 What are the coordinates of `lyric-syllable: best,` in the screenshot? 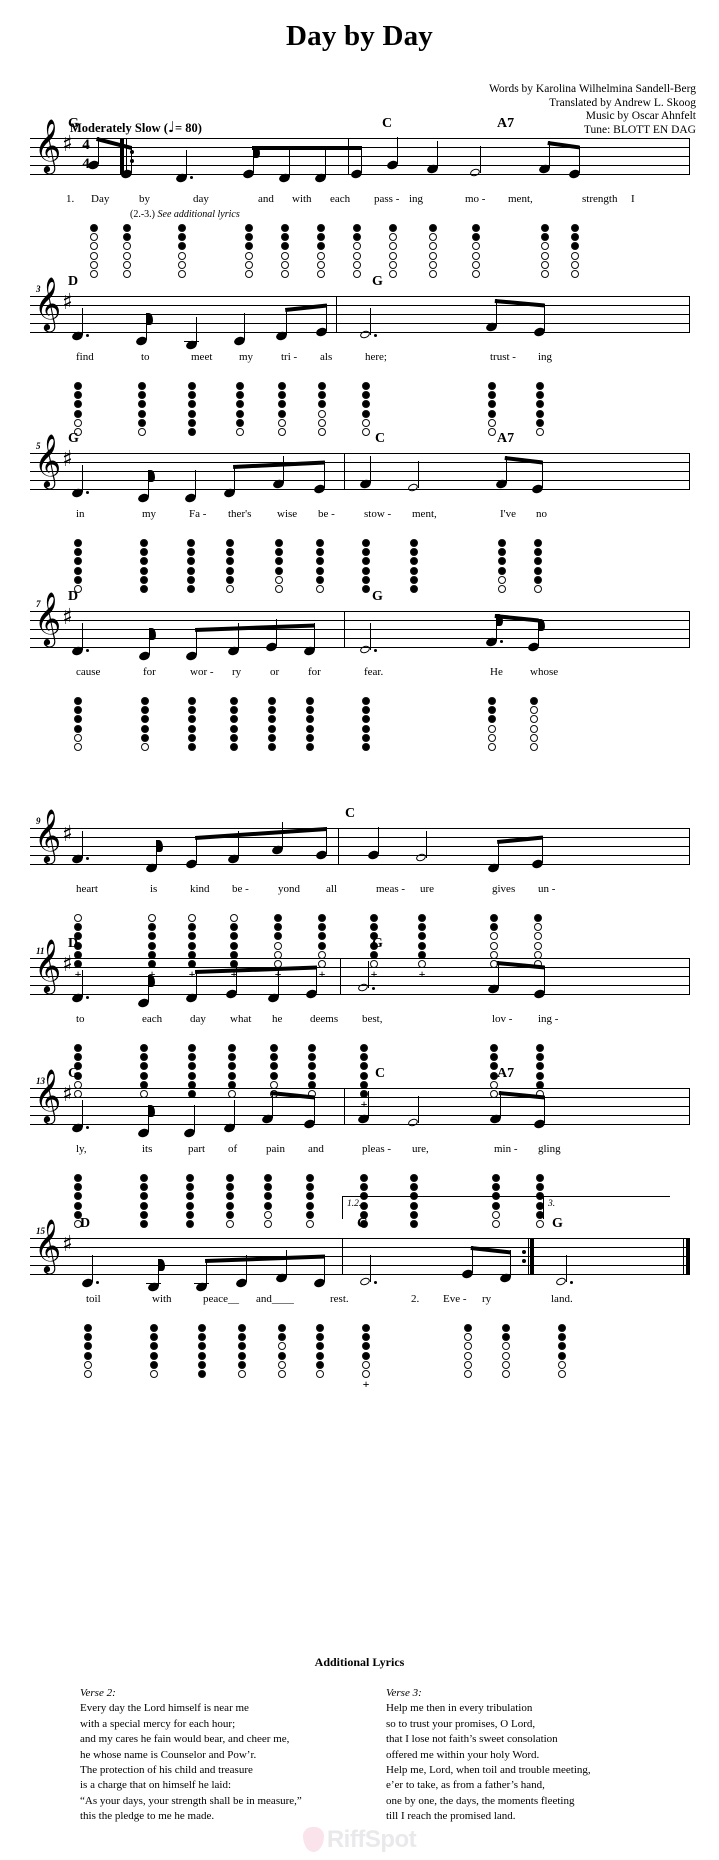 It's located at (372, 1019).